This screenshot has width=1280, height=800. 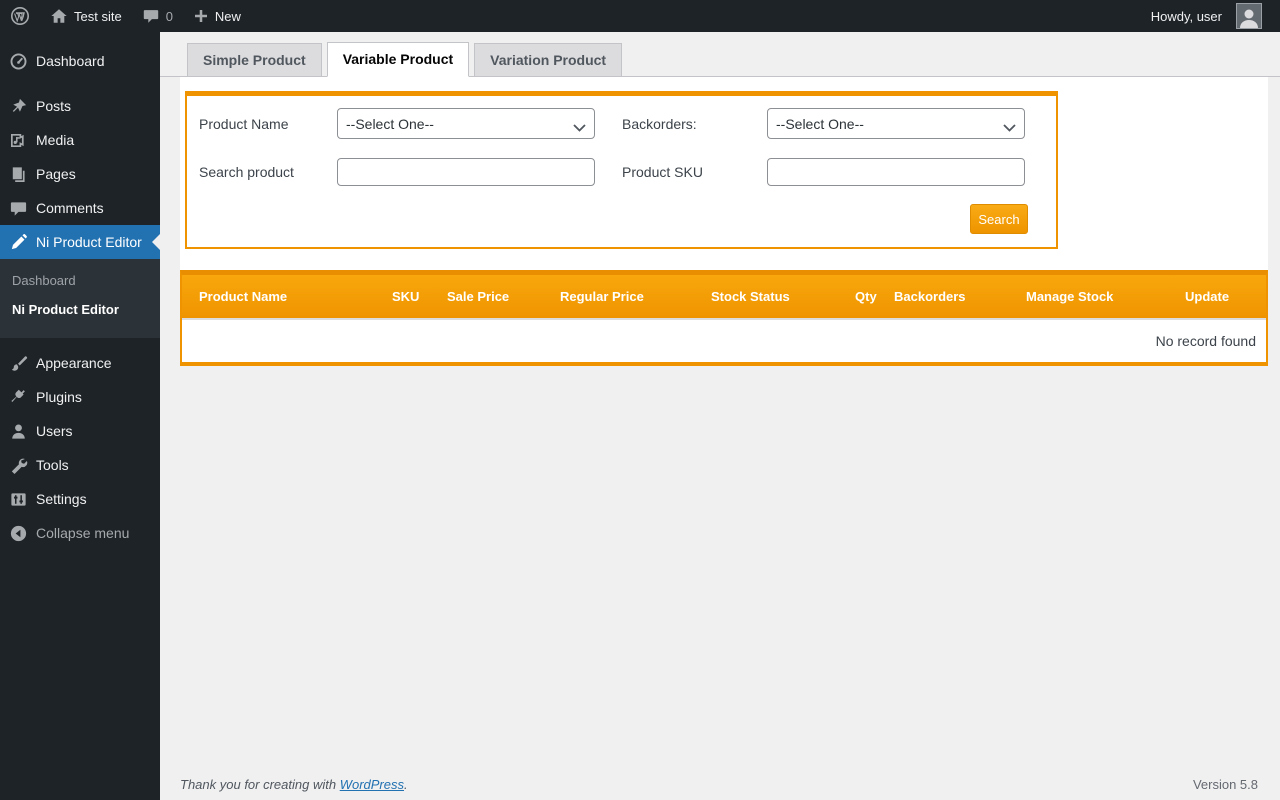 I want to click on wordpress-logo-icon, so click(x=20, y=16).